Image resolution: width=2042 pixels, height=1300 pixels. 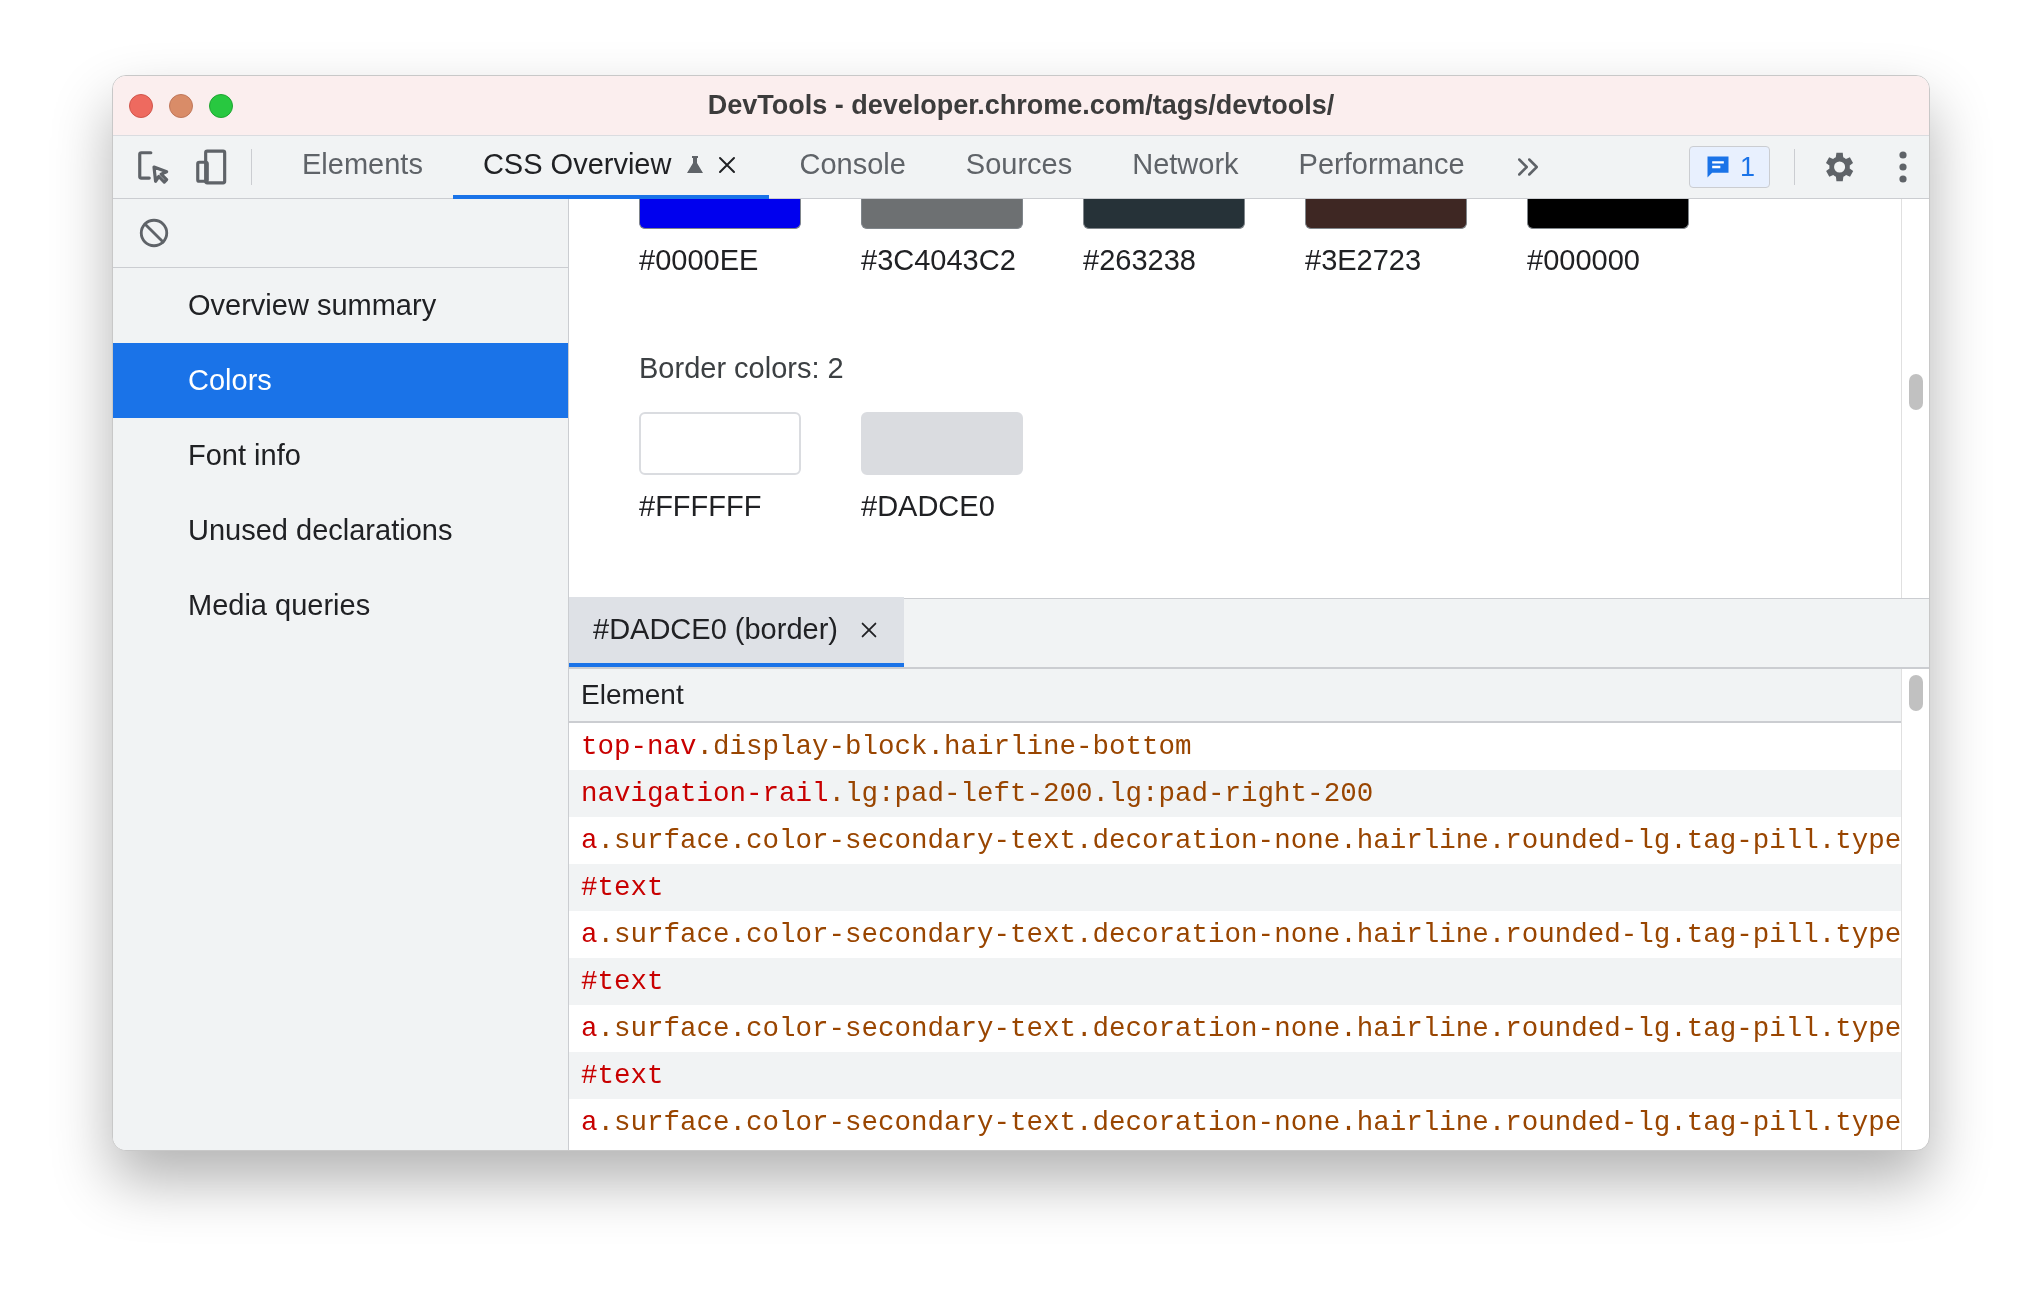 What do you see at coordinates (928, 506) in the screenshot?
I see `color-label: #DADCE0` at bounding box center [928, 506].